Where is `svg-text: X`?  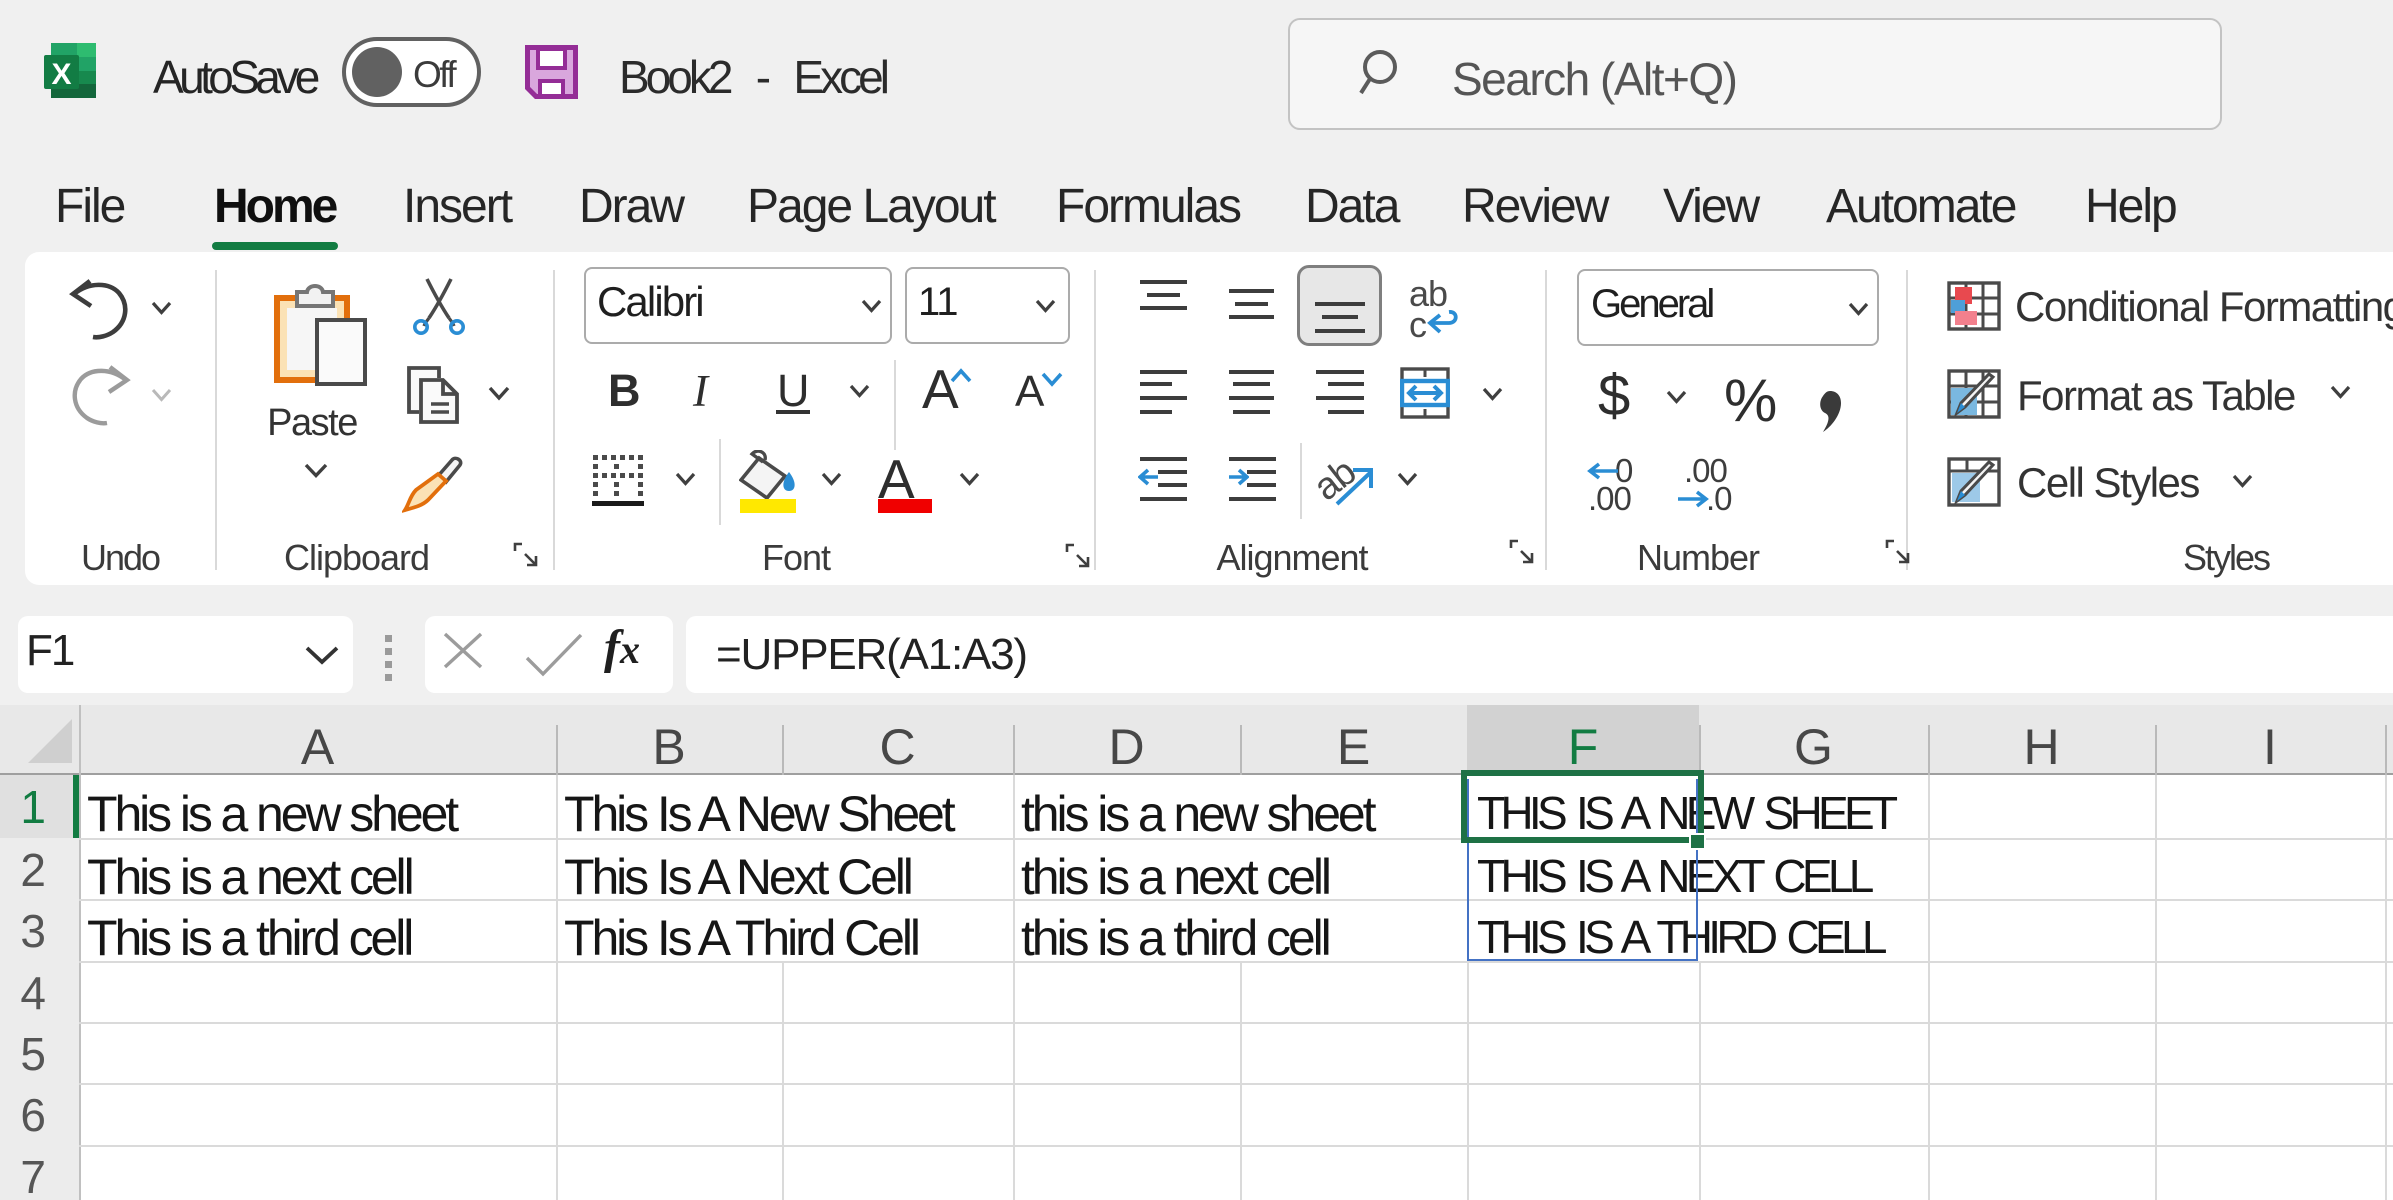
svg-text: X is located at coordinates (61, 74).